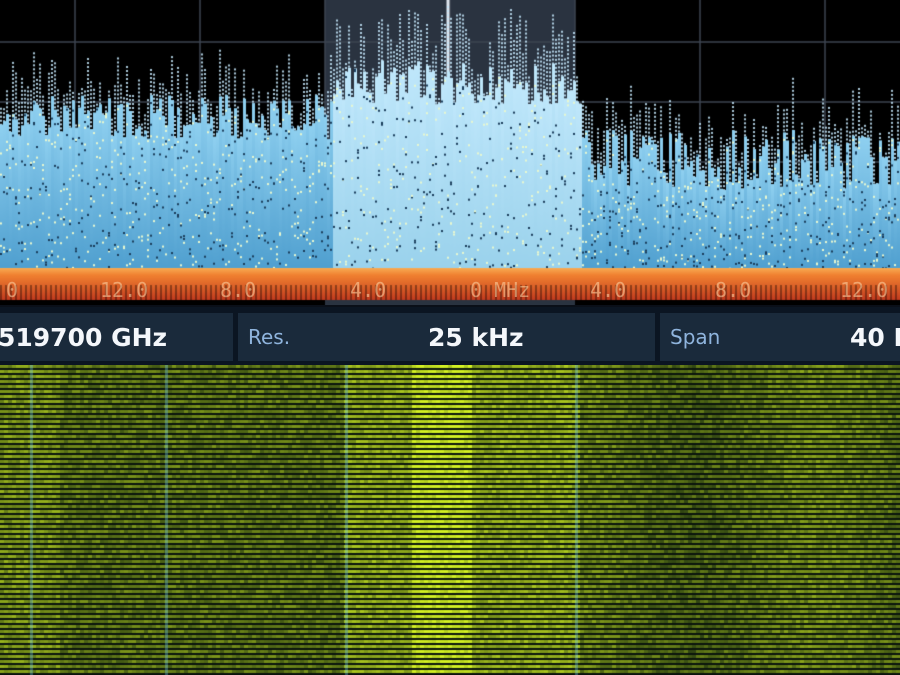  I want to click on resolution-value: 25 kHz, so click(476, 337).